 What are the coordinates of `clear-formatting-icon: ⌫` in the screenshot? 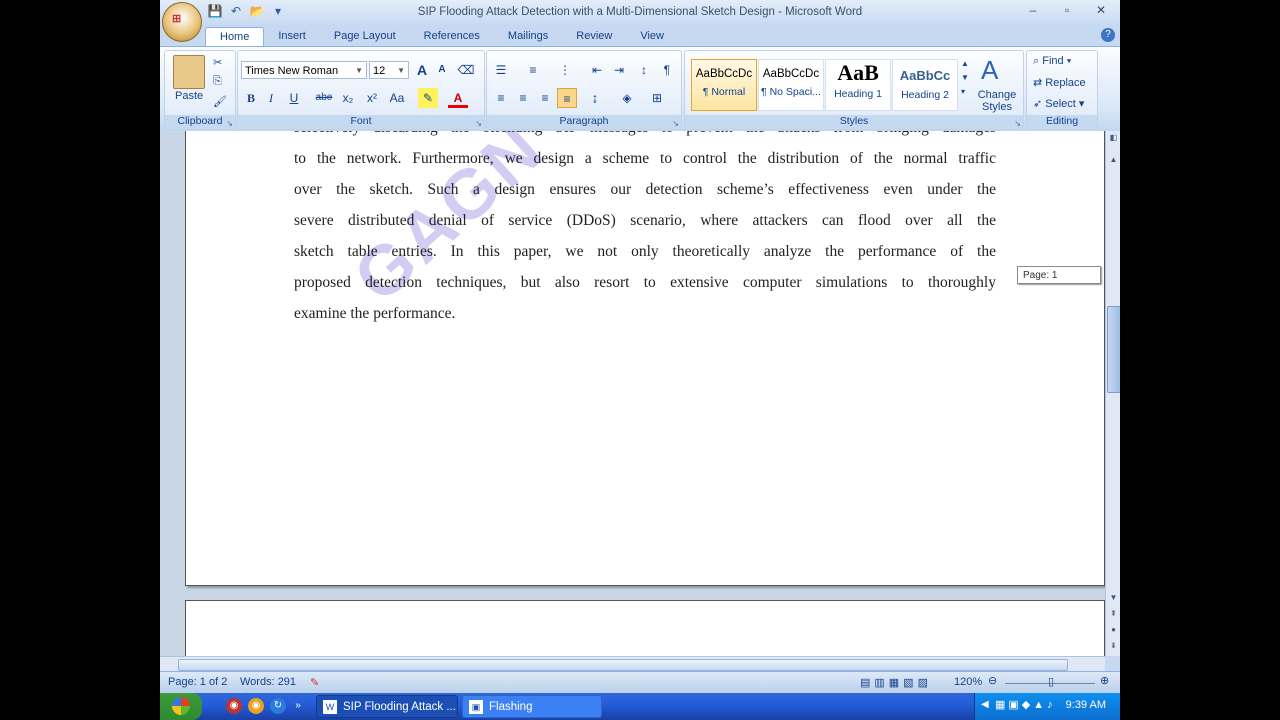 It's located at (466, 70).